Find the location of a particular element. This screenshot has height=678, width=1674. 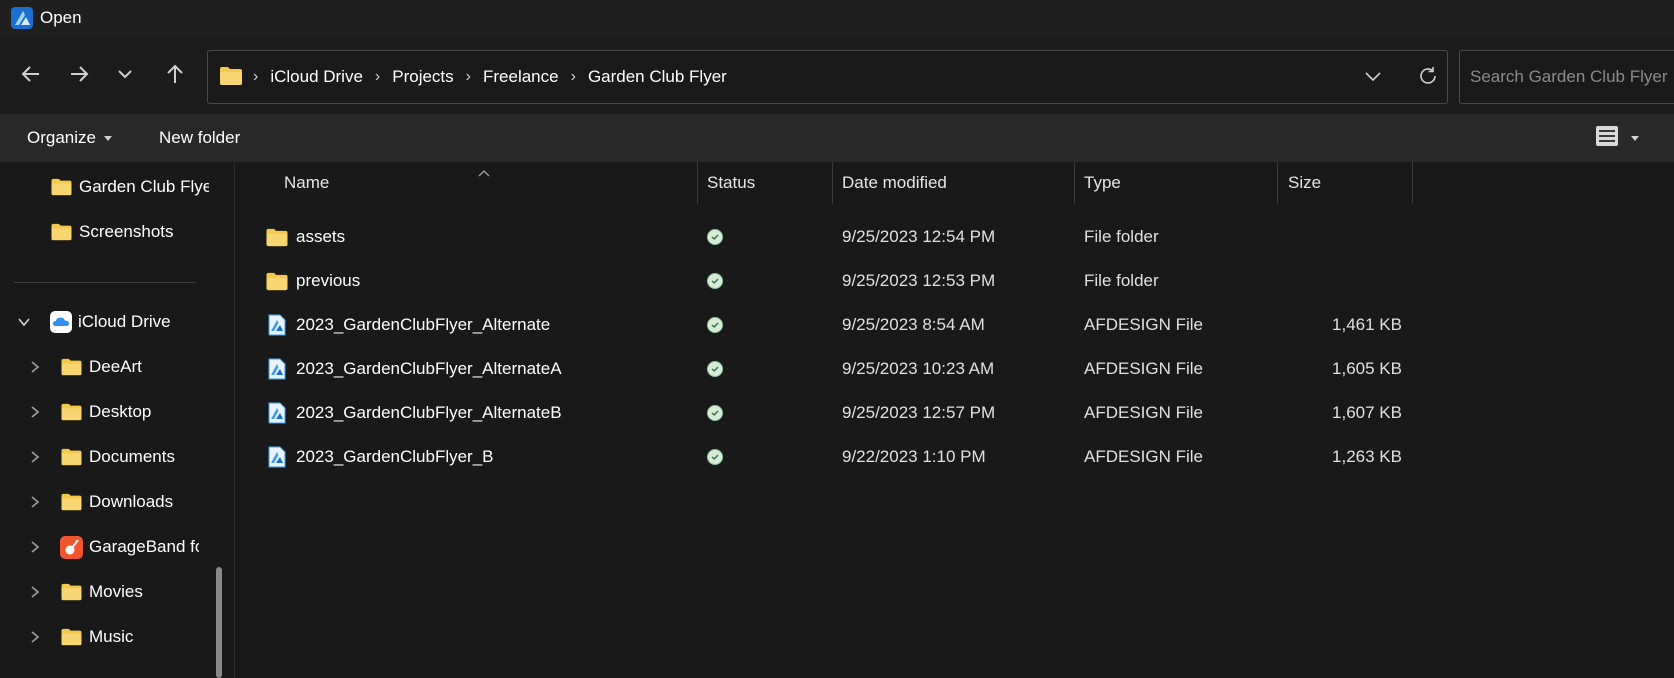

recent-locations-button is located at coordinates (125, 76).